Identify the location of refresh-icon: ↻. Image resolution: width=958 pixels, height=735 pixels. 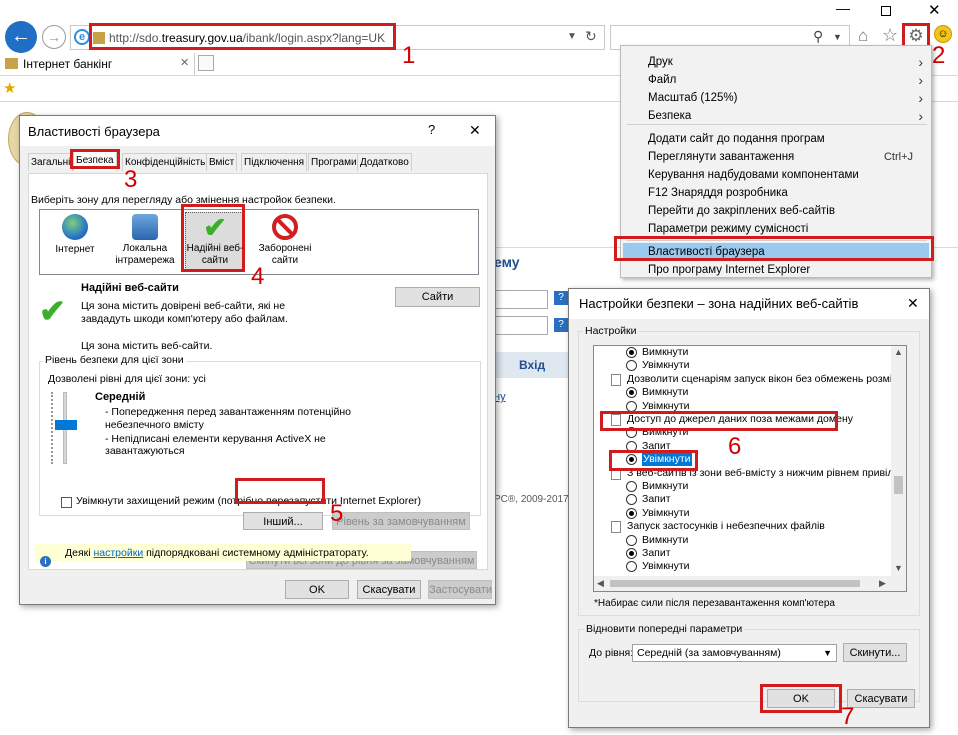
(591, 36).